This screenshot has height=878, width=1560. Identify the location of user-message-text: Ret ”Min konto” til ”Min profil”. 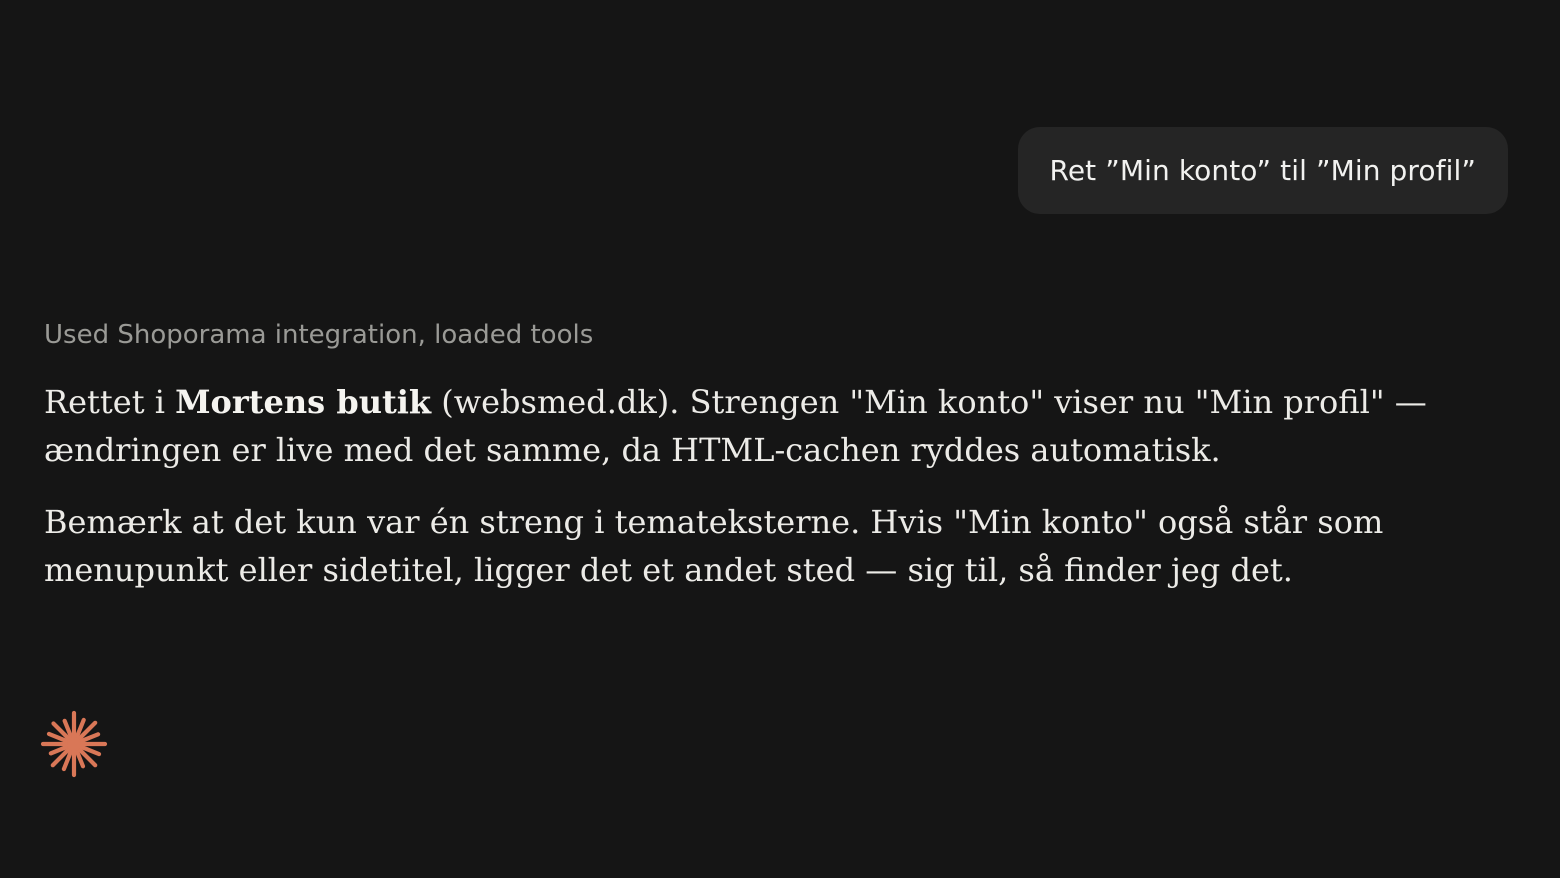
(1262, 170).